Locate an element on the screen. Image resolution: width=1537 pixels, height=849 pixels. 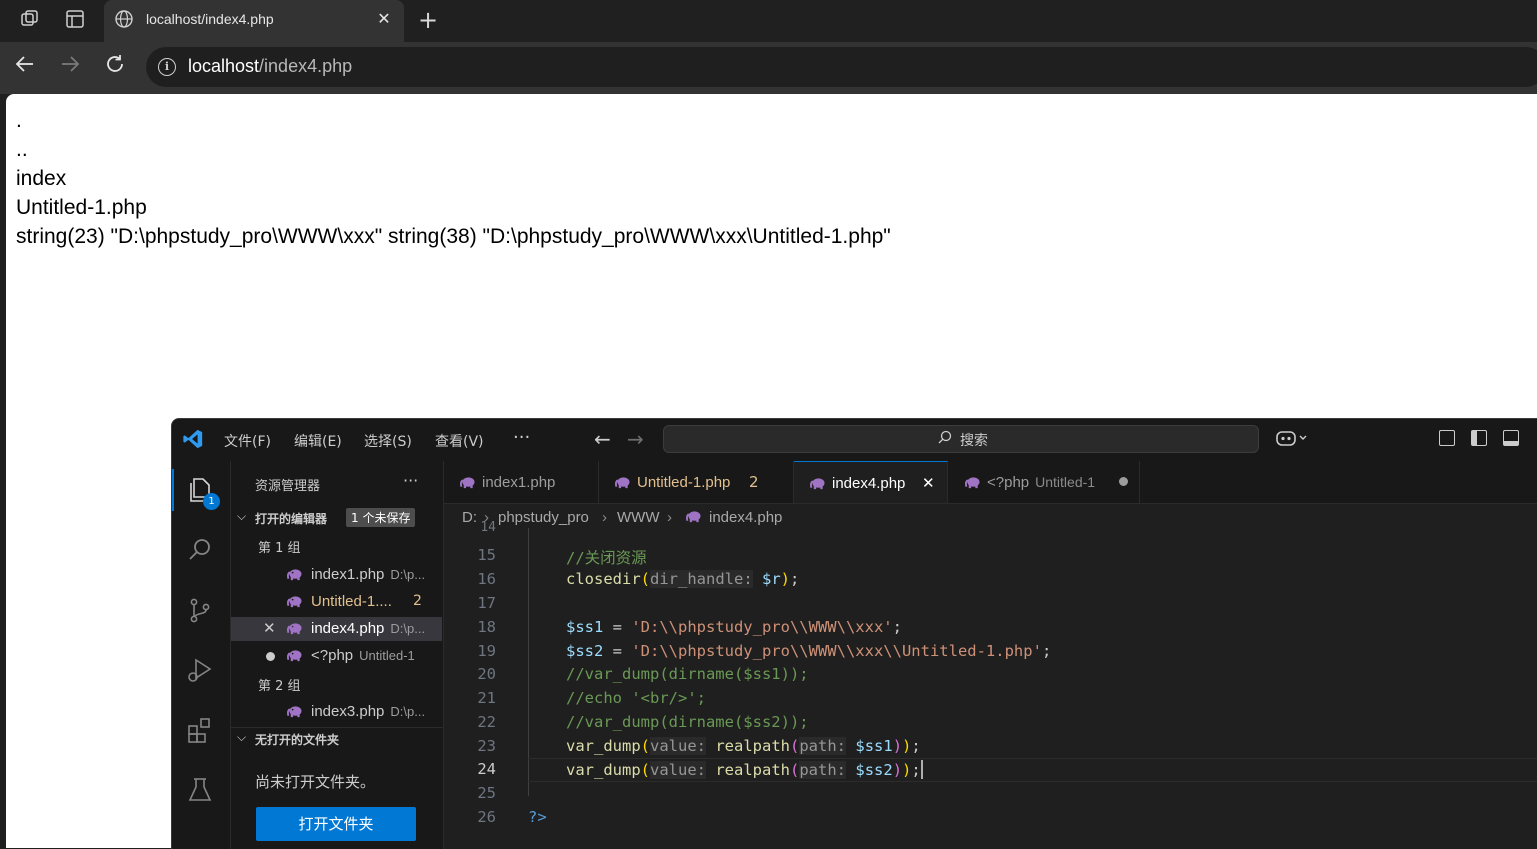
menu-file: 文件(F) is located at coordinates (247, 441).